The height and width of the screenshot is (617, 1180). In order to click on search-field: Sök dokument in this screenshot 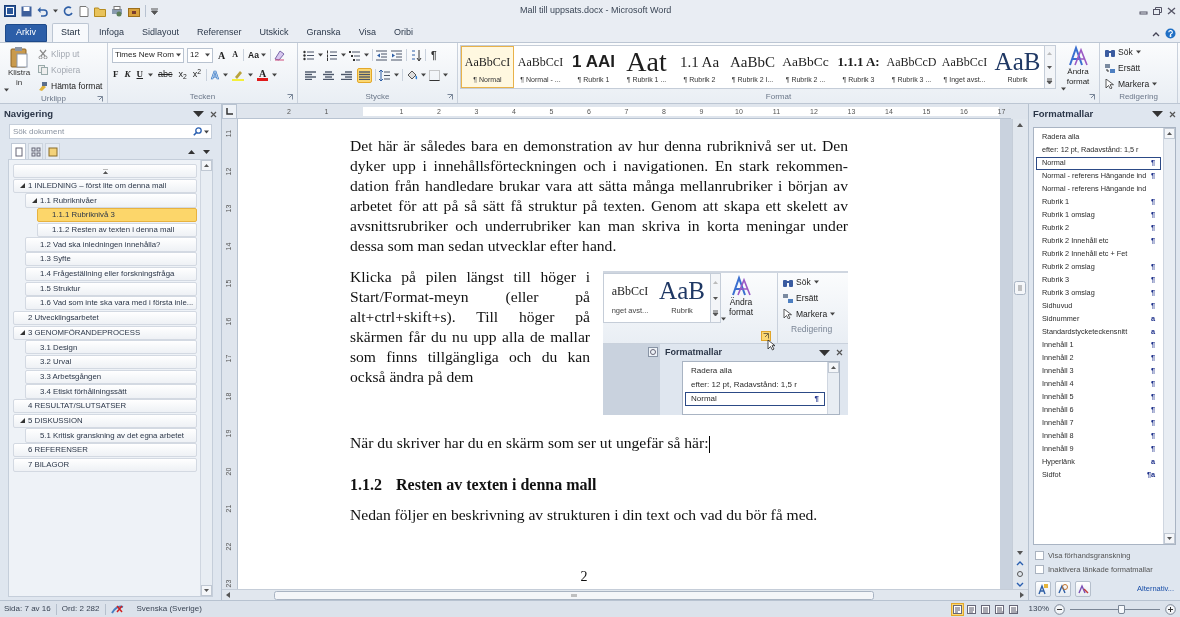, I will do `click(110, 131)`.